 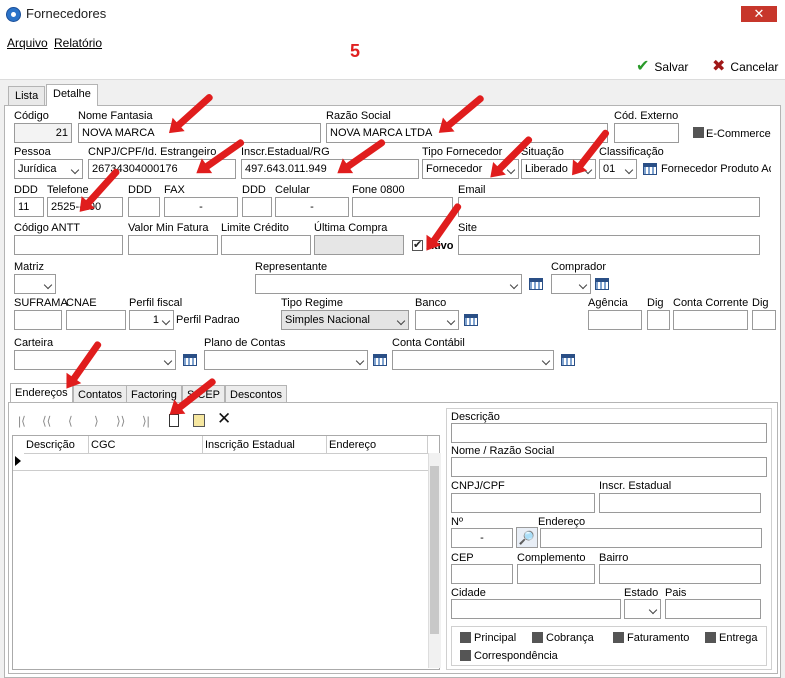 I want to click on grid-scroll-thumb, so click(x=434, y=550).